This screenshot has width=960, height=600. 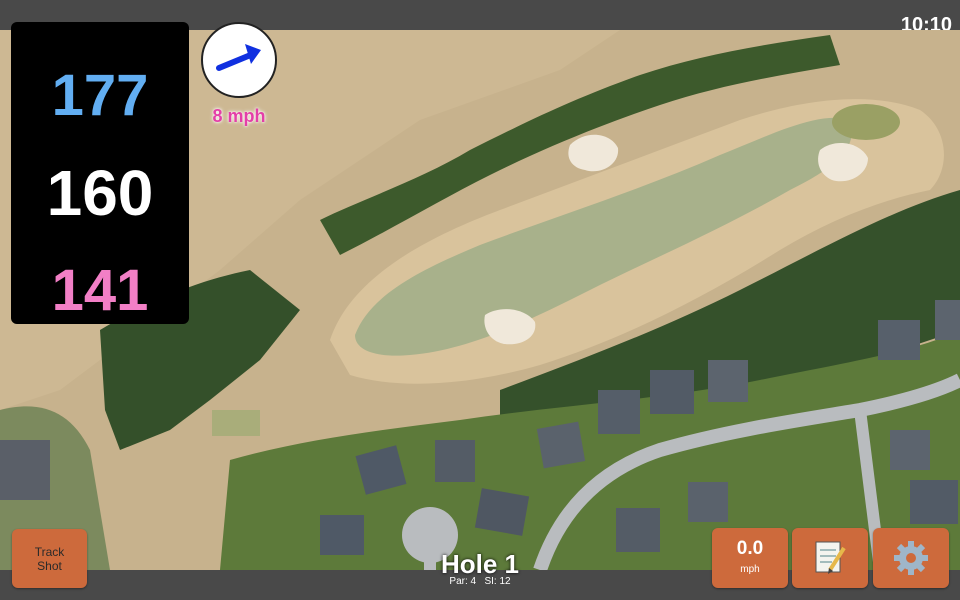 I want to click on distance-panel: 177 160 141, so click(x=100, y=173).